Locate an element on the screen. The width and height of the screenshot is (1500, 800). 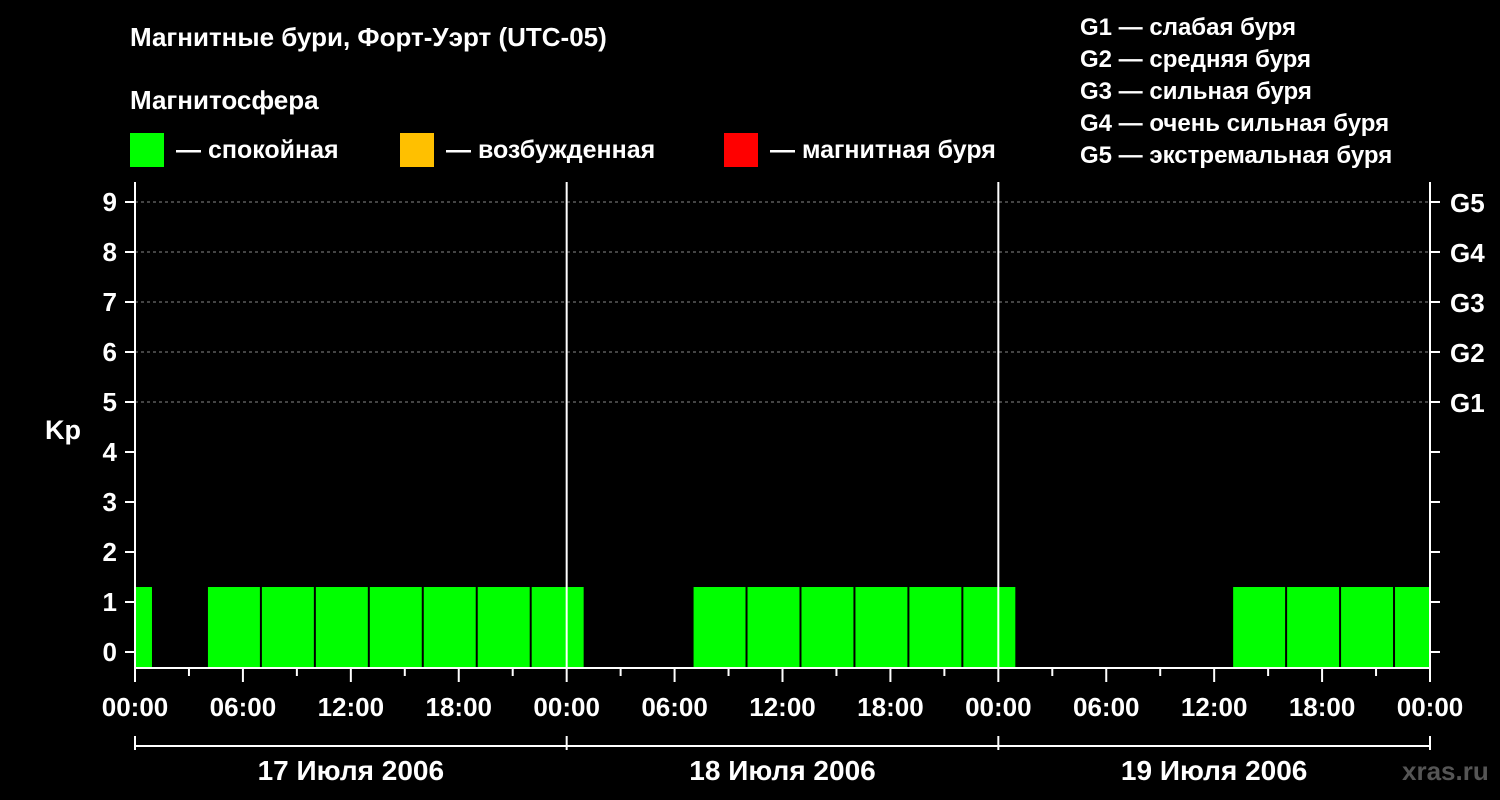
y-tick-label: 2 is located at coordinates (110, 552).